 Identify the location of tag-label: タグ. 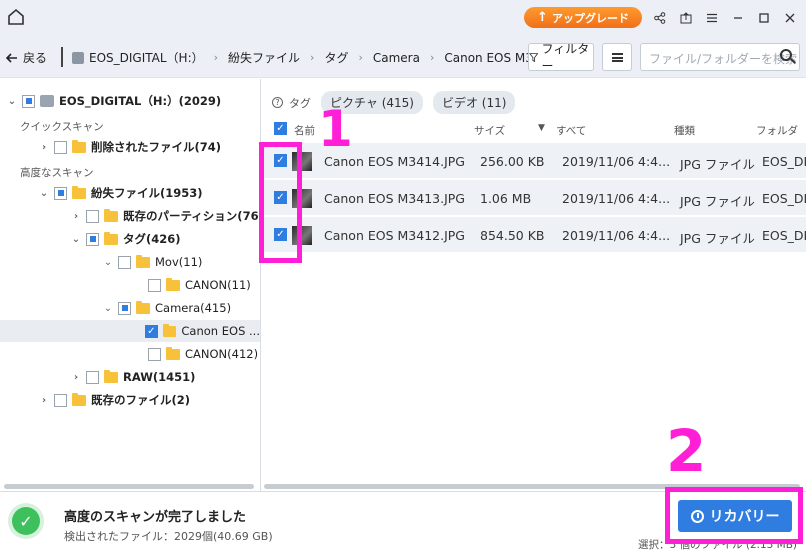
(300, 103).